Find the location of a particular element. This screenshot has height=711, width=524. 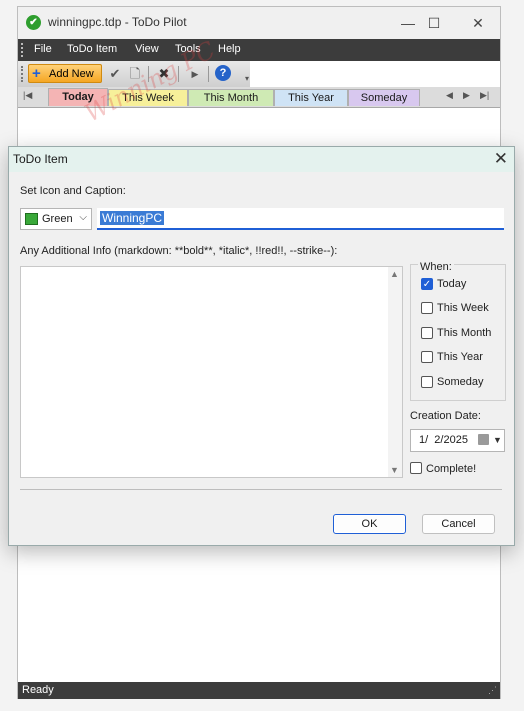

window-title: winningpc.tdp - ToDo Pilot is located at coordinates (117, 22).